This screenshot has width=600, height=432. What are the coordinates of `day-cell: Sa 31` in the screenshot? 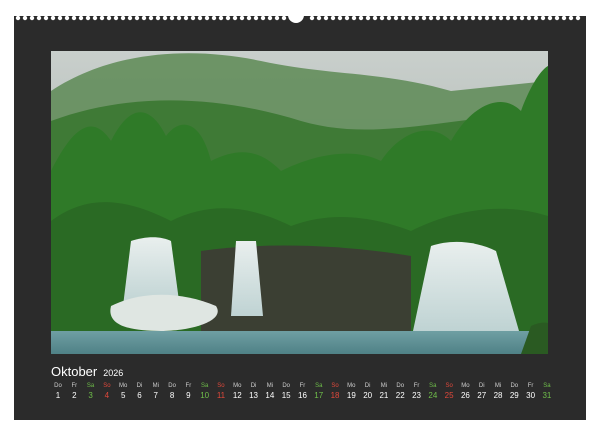 It's located at (547, 394).